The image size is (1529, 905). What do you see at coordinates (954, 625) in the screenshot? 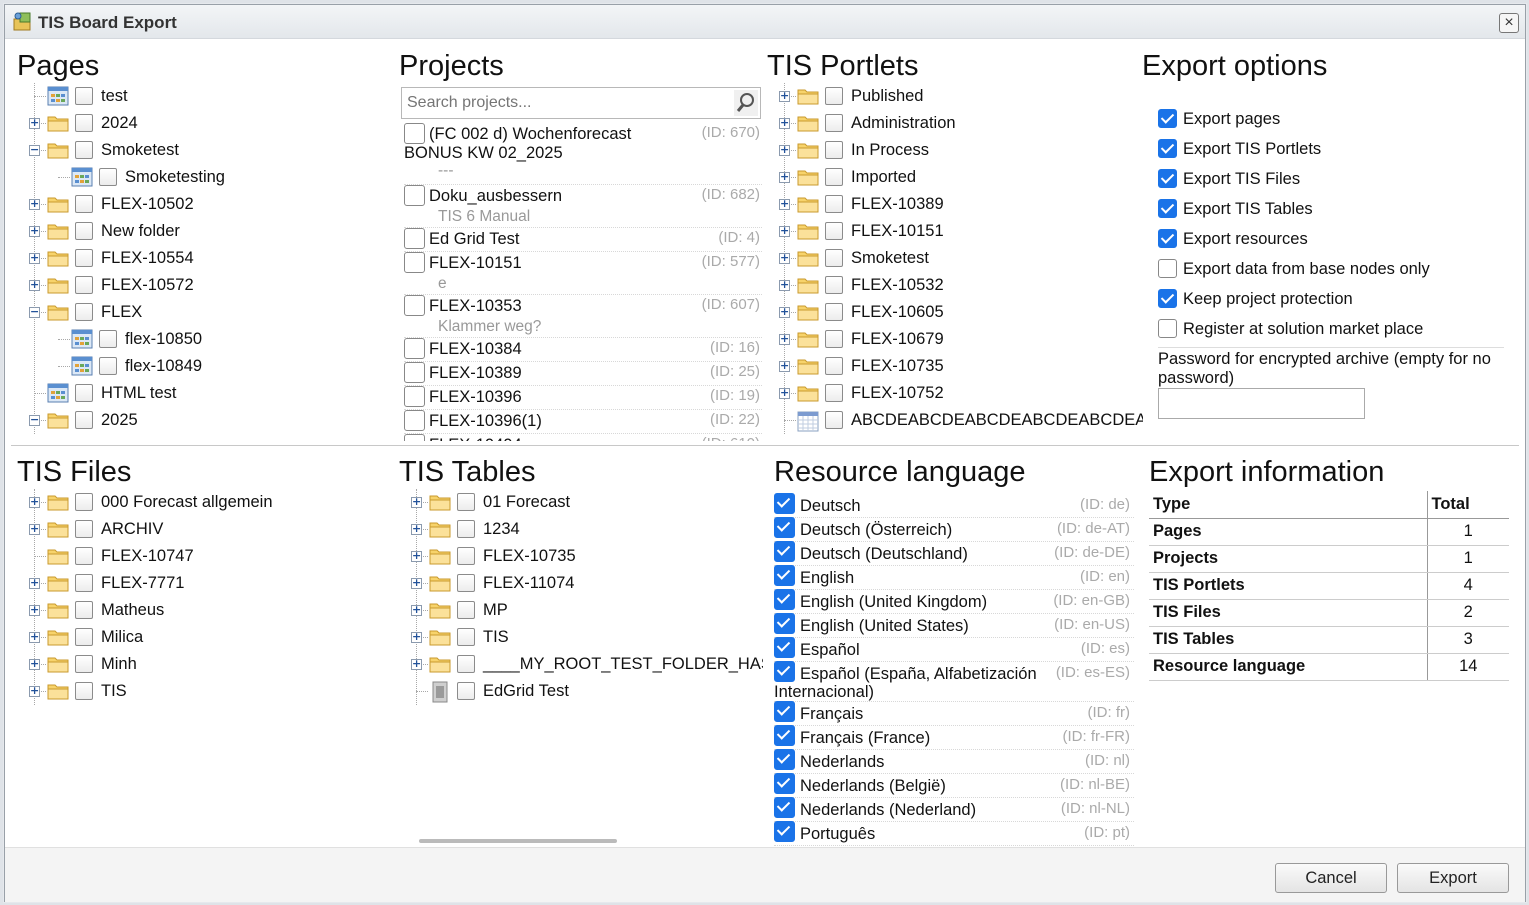
I see `language-item: English (United States) (ID: en-US)` at bounding box center [954, 625].